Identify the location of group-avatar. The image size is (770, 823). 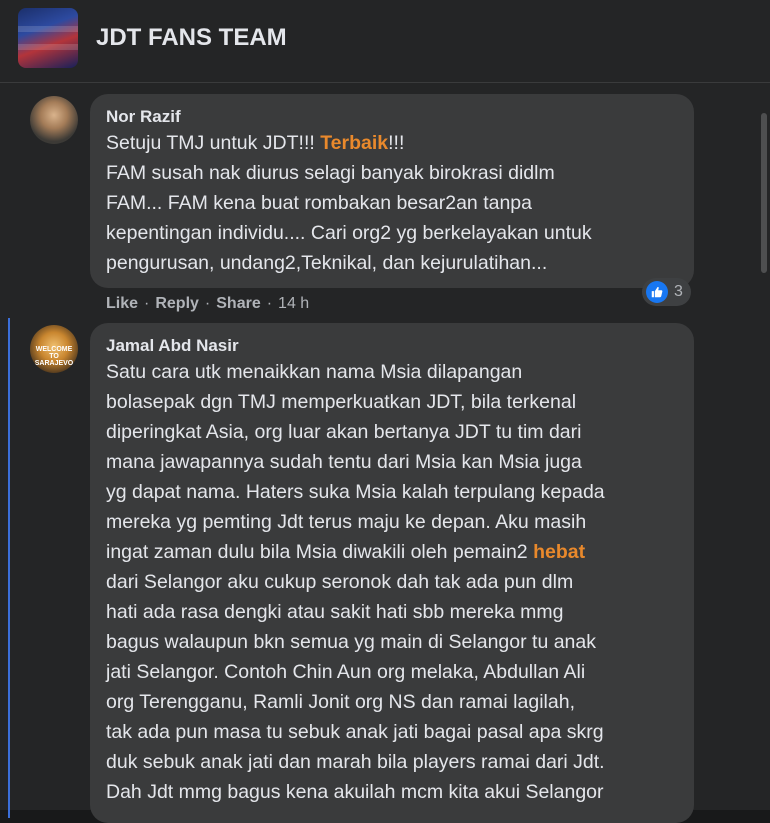
(48, 38).